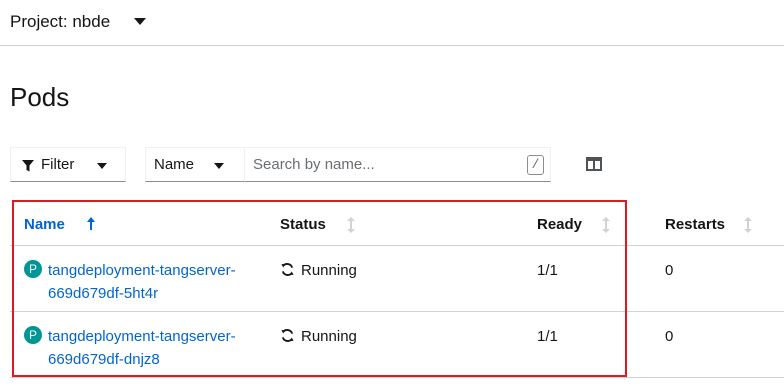  What do you see at coordinates (138, 224) in the screenshot?
I see `column-header-name: Name` at bounding box center [138, 224].